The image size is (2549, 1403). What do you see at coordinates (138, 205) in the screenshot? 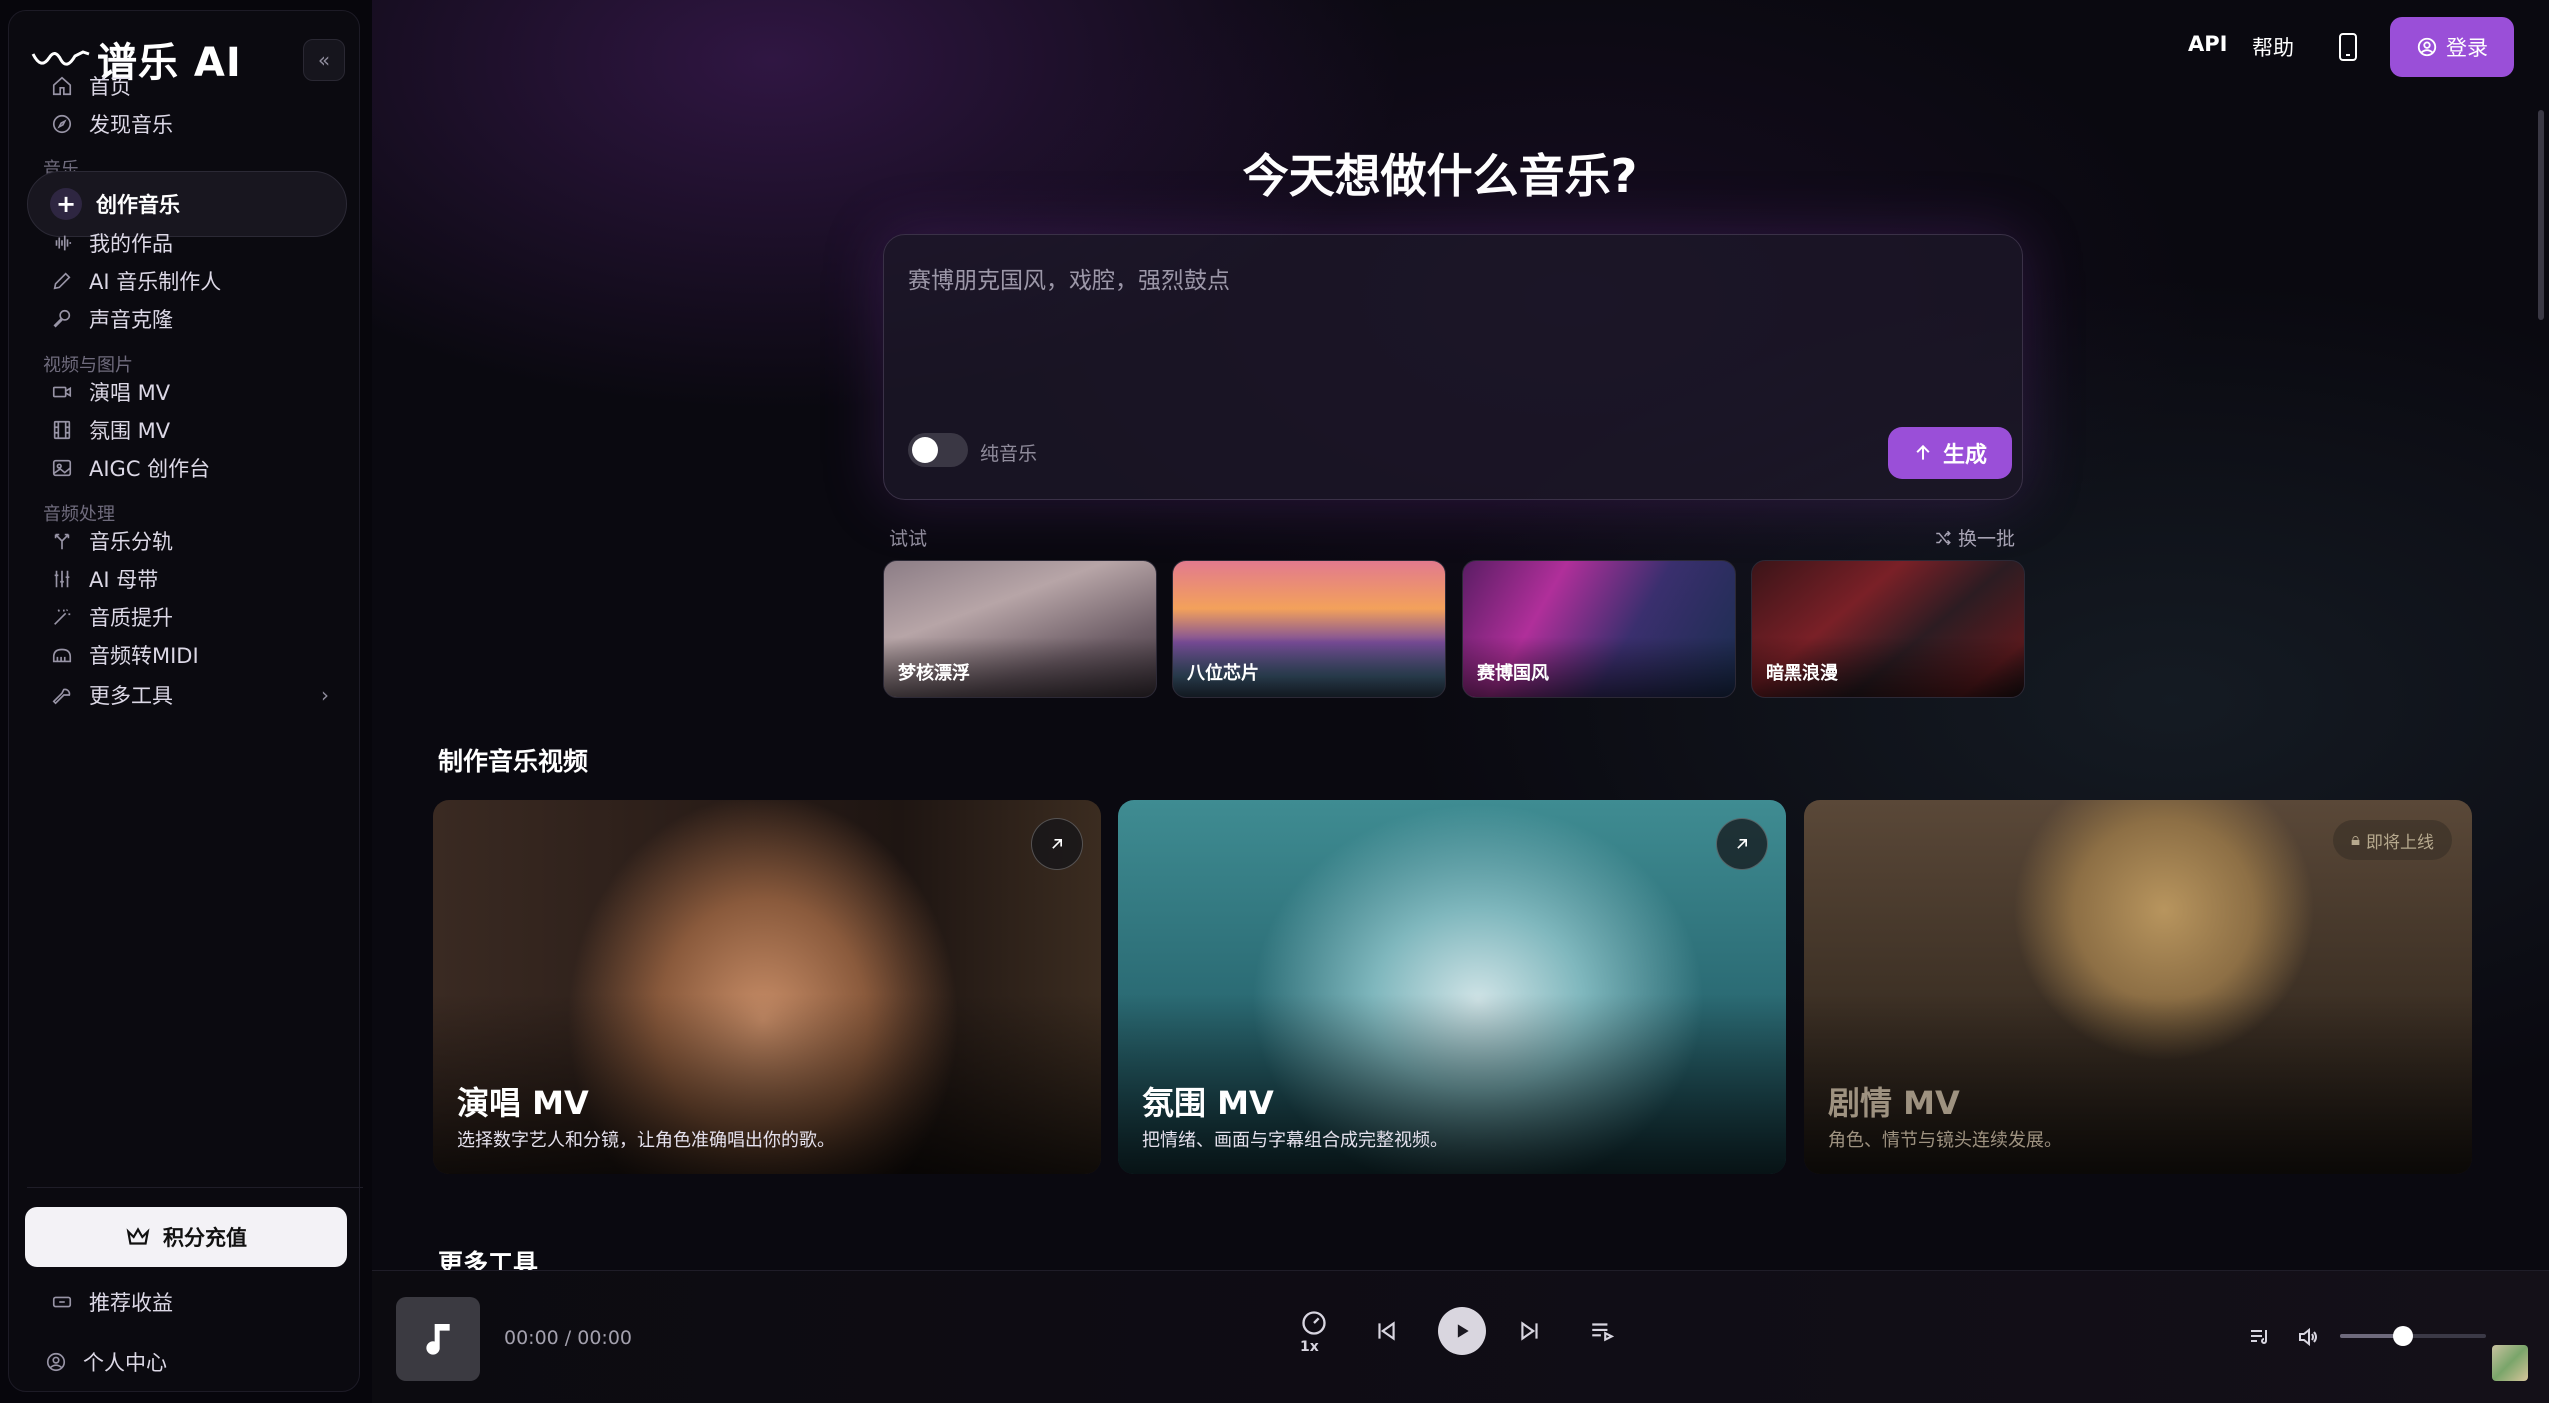
I see `sidebar-item-label: 创作音乐` at bounding box center [138, 205].